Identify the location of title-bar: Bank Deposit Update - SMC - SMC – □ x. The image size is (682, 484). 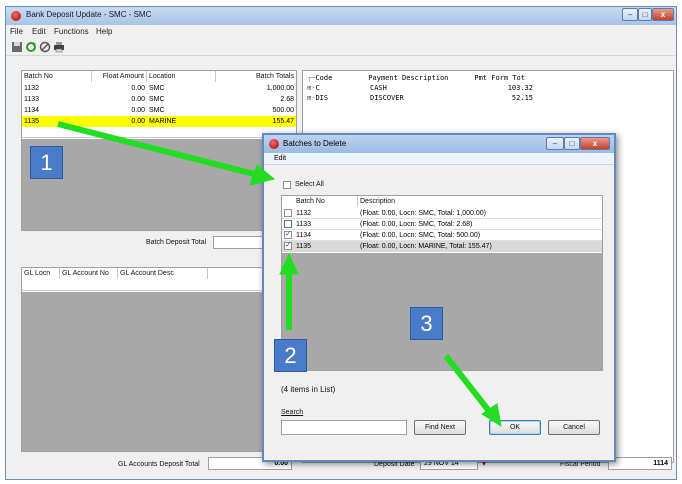
(341, 16).